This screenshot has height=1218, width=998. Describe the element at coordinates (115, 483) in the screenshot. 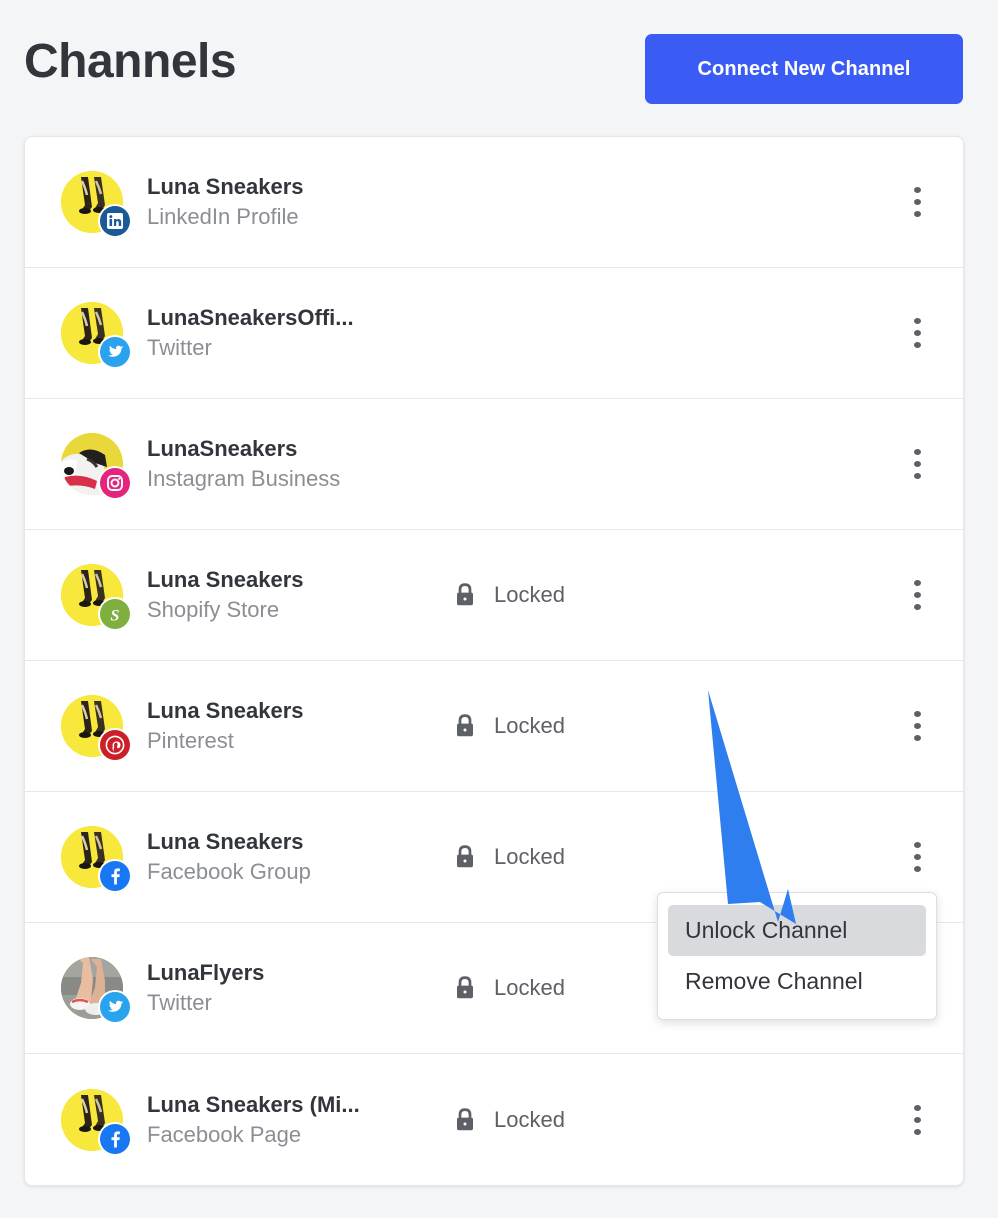

I see `platform-badge-instagram-icon` at that location.